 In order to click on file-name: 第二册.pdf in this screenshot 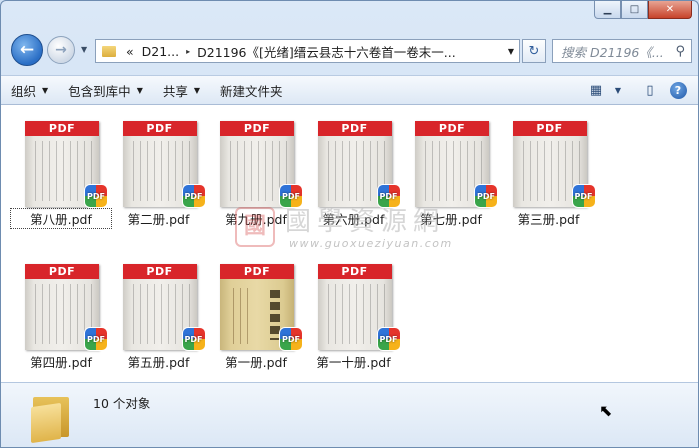, I will do `click(159, 218)`.